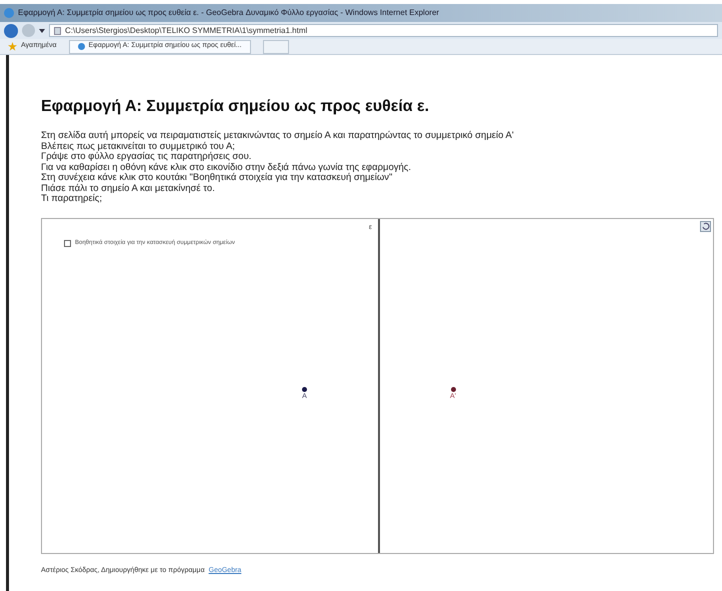 The width and height of the screenshot is (722, 591). Describe the element at coordinates (146, 157) in the screenshot. I see `instruction-text: Γράψε στο φύλλο εργασίας τις παρατηρήσεις σου.` at that location.